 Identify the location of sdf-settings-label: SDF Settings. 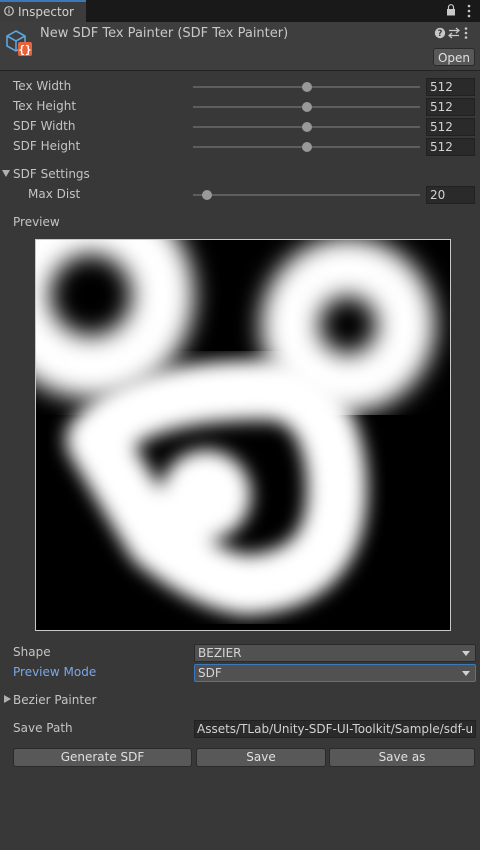
(51, 174).